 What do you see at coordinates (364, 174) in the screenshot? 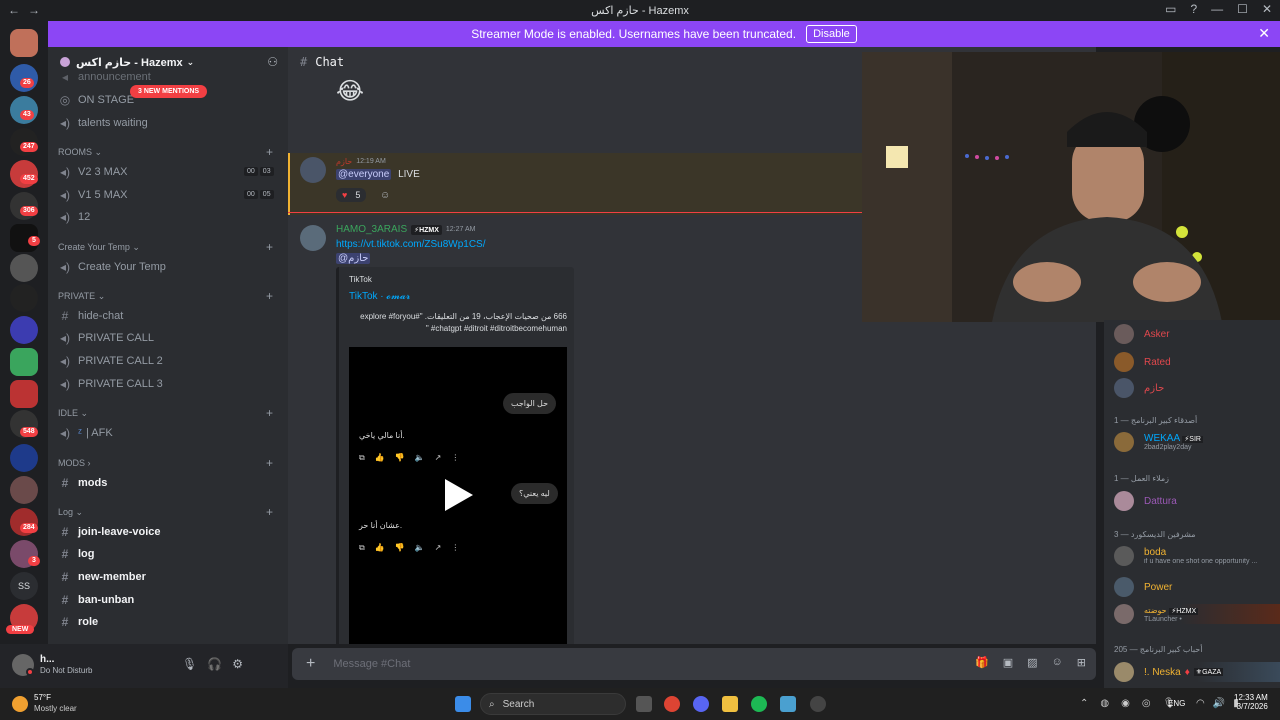
I see `everyone-mention: @everyone` at bounding box center [364, 174].